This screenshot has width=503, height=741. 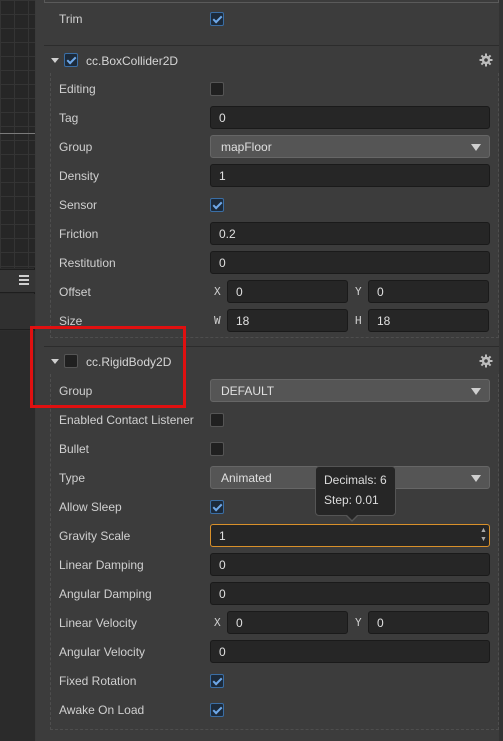 What do you see at coordinates (272, 18) in the screenshot?
I see `trim-row: Trim` at bounding box center [272, 18].